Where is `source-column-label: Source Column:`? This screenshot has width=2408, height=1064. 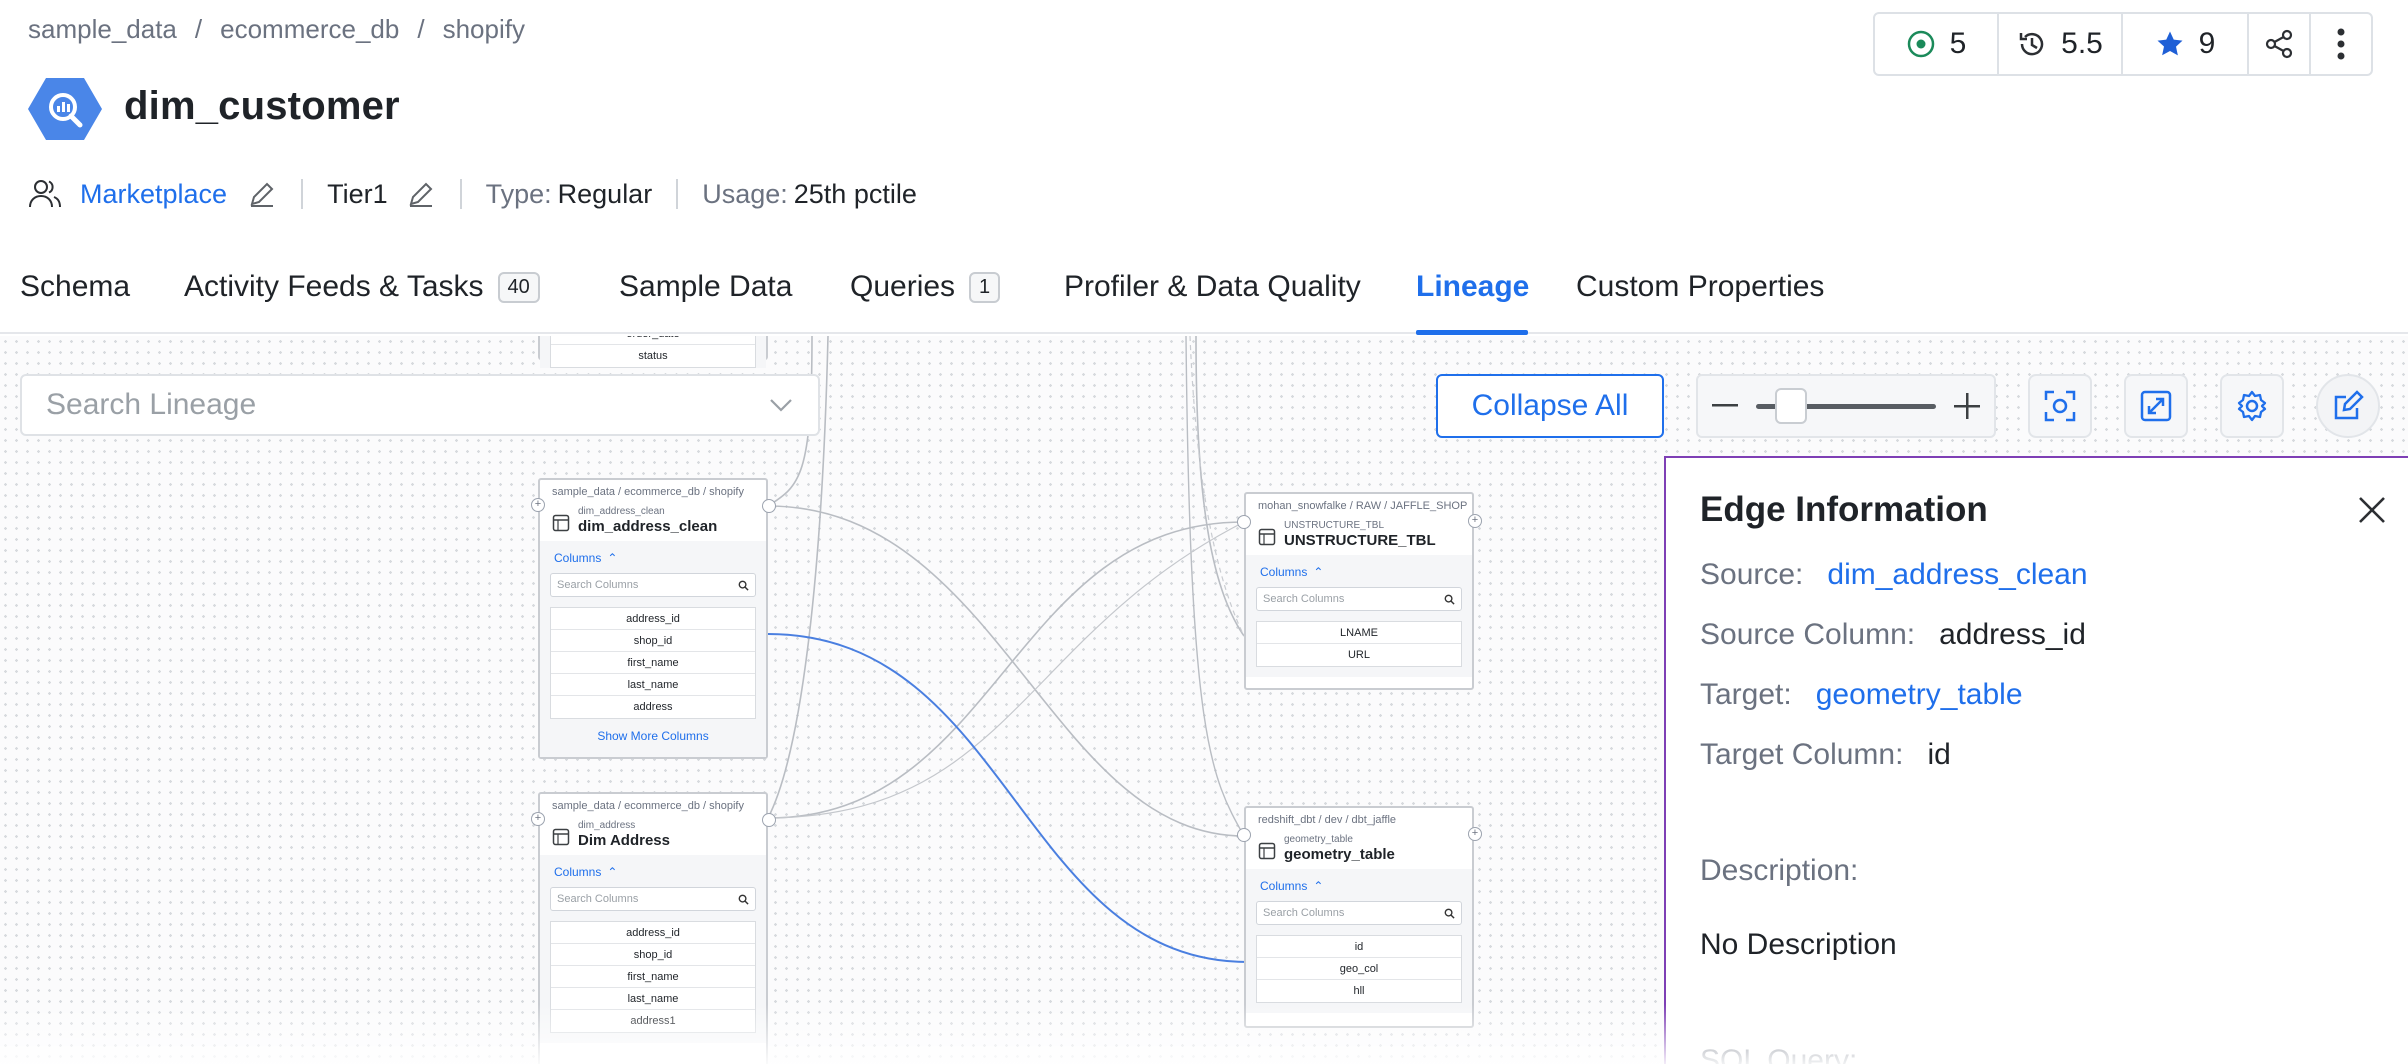
source-column-label: Source Column: is located at coordinates (1808, 634).